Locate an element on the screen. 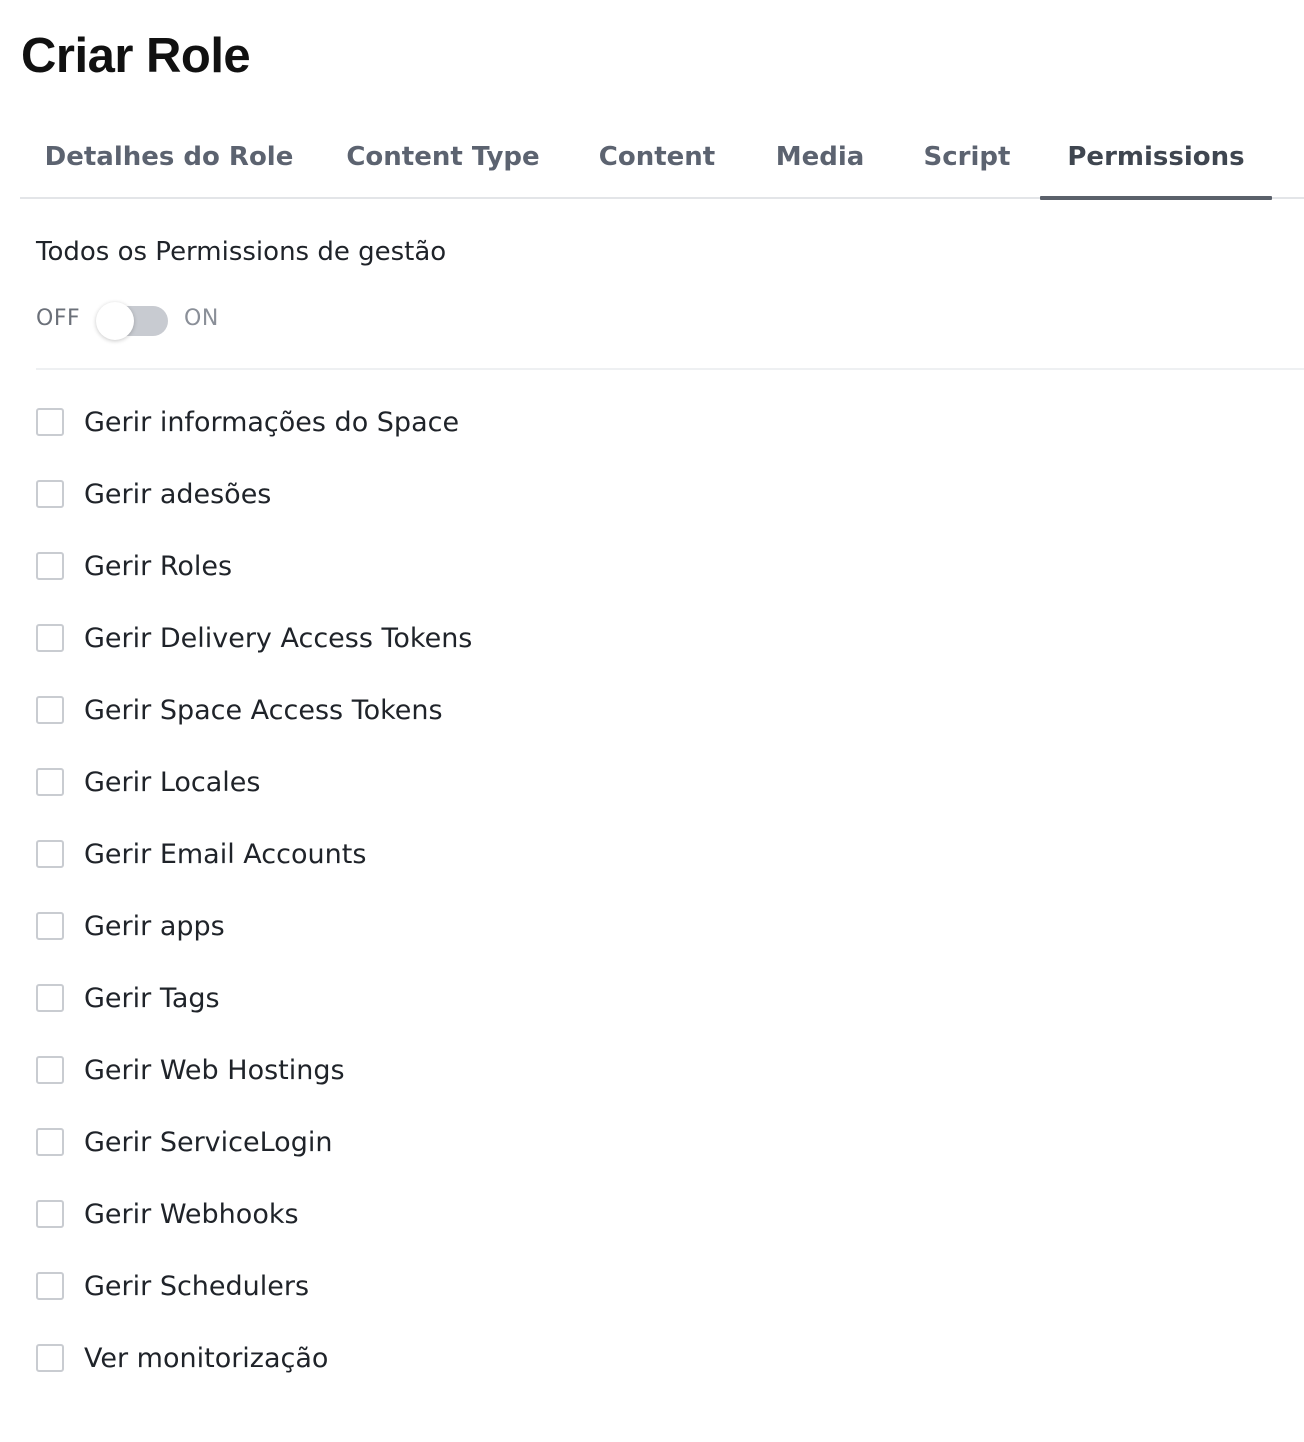  page-title: Criar Role is located at coordinates (136, 56).